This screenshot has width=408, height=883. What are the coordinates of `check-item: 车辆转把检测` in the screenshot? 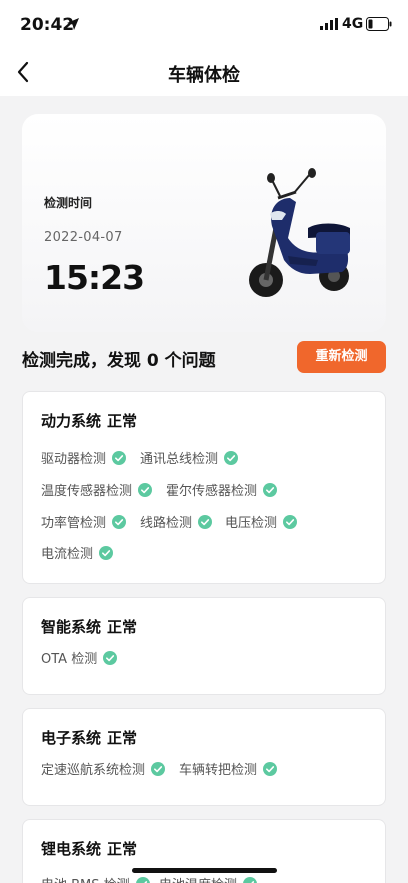 It's located at (228, 768).